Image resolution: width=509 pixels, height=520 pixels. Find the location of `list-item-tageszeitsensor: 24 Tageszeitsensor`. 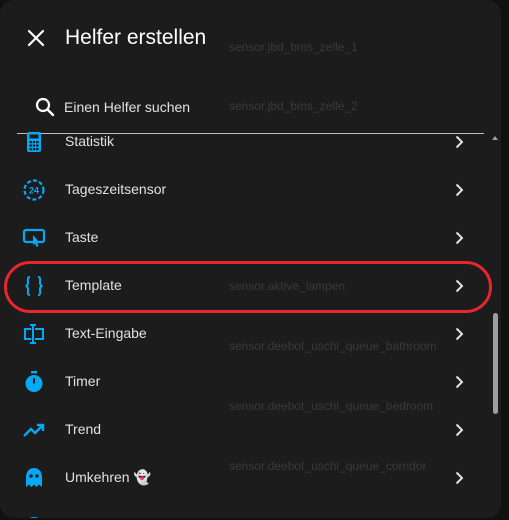

list-item-tageszeitsensor: 24 Tageszeitsensor is located at coordinates (246, 190).